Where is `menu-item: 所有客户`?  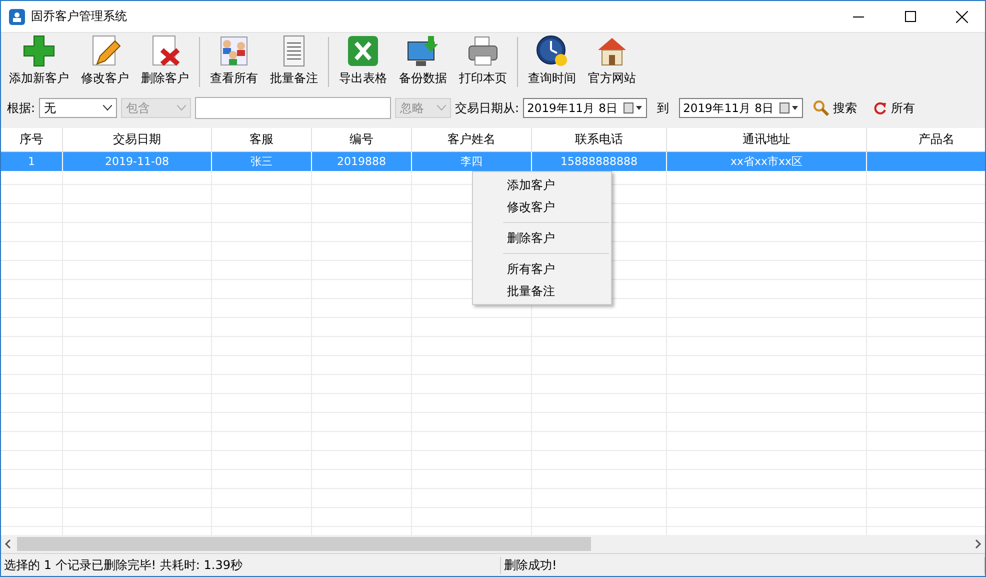
menu-item: 所有客户 is located at coordinates (542, 269).